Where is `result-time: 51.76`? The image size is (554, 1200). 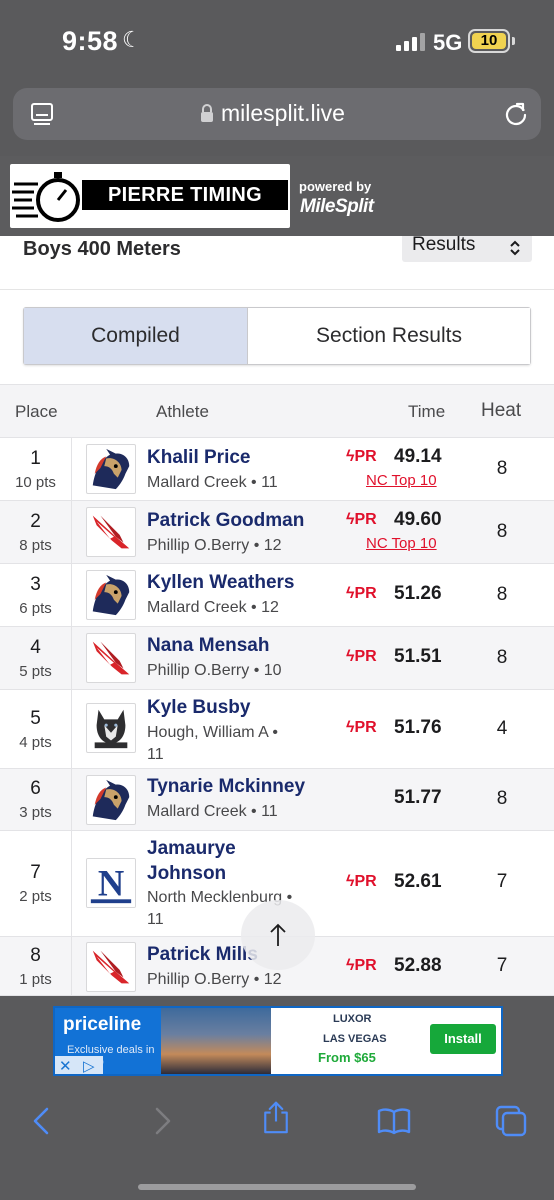
result-time: 51.76 is located at coordinates (418, 727).